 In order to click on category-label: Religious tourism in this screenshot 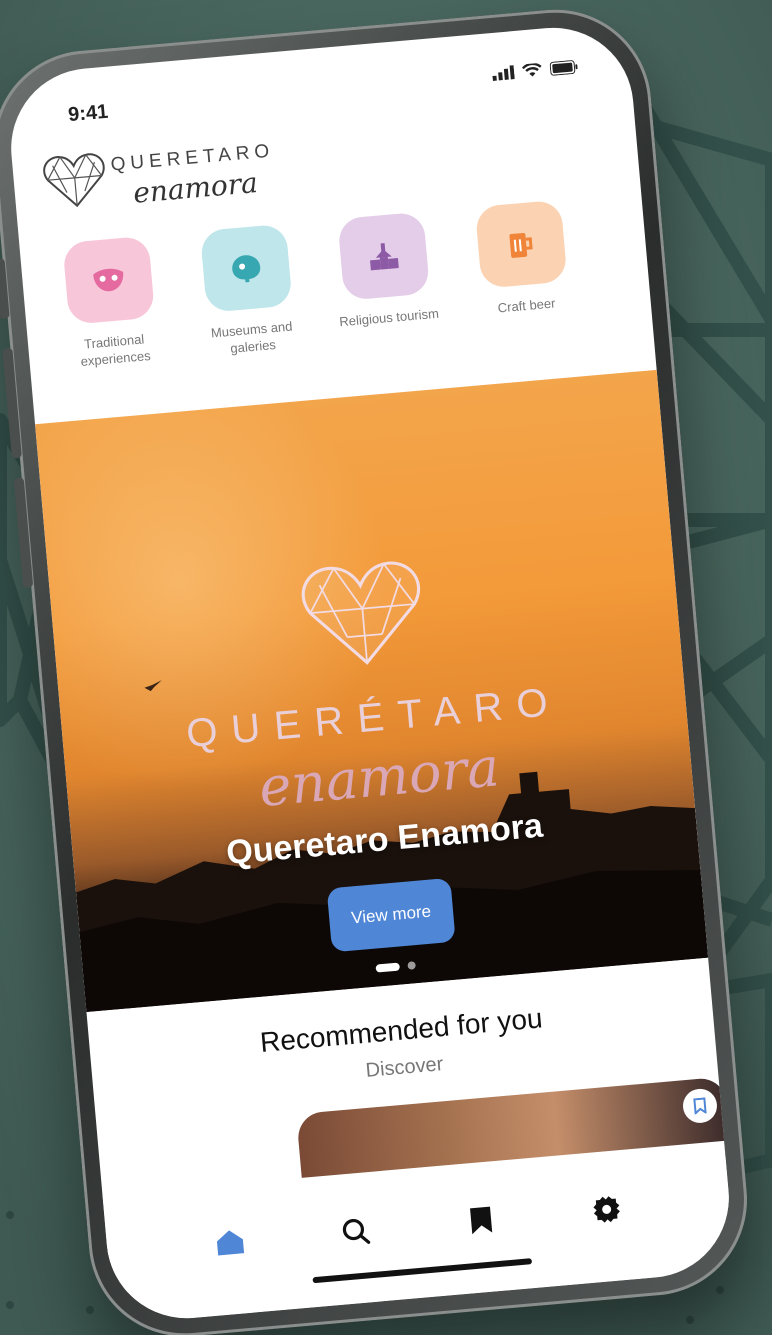, I will do `click(389, 317)`.